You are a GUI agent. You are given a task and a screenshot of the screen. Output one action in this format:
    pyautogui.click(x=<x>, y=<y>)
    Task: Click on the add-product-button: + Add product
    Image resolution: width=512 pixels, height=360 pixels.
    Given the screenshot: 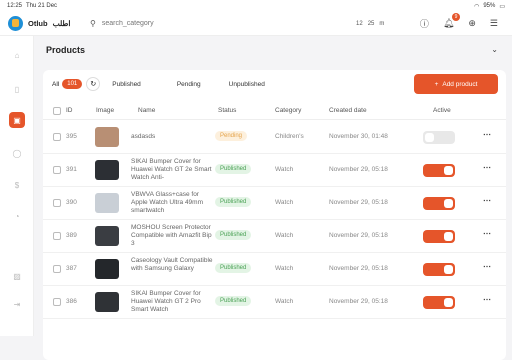 What is the action you would take?
    pyautogui.click(x=456, y=84)
    